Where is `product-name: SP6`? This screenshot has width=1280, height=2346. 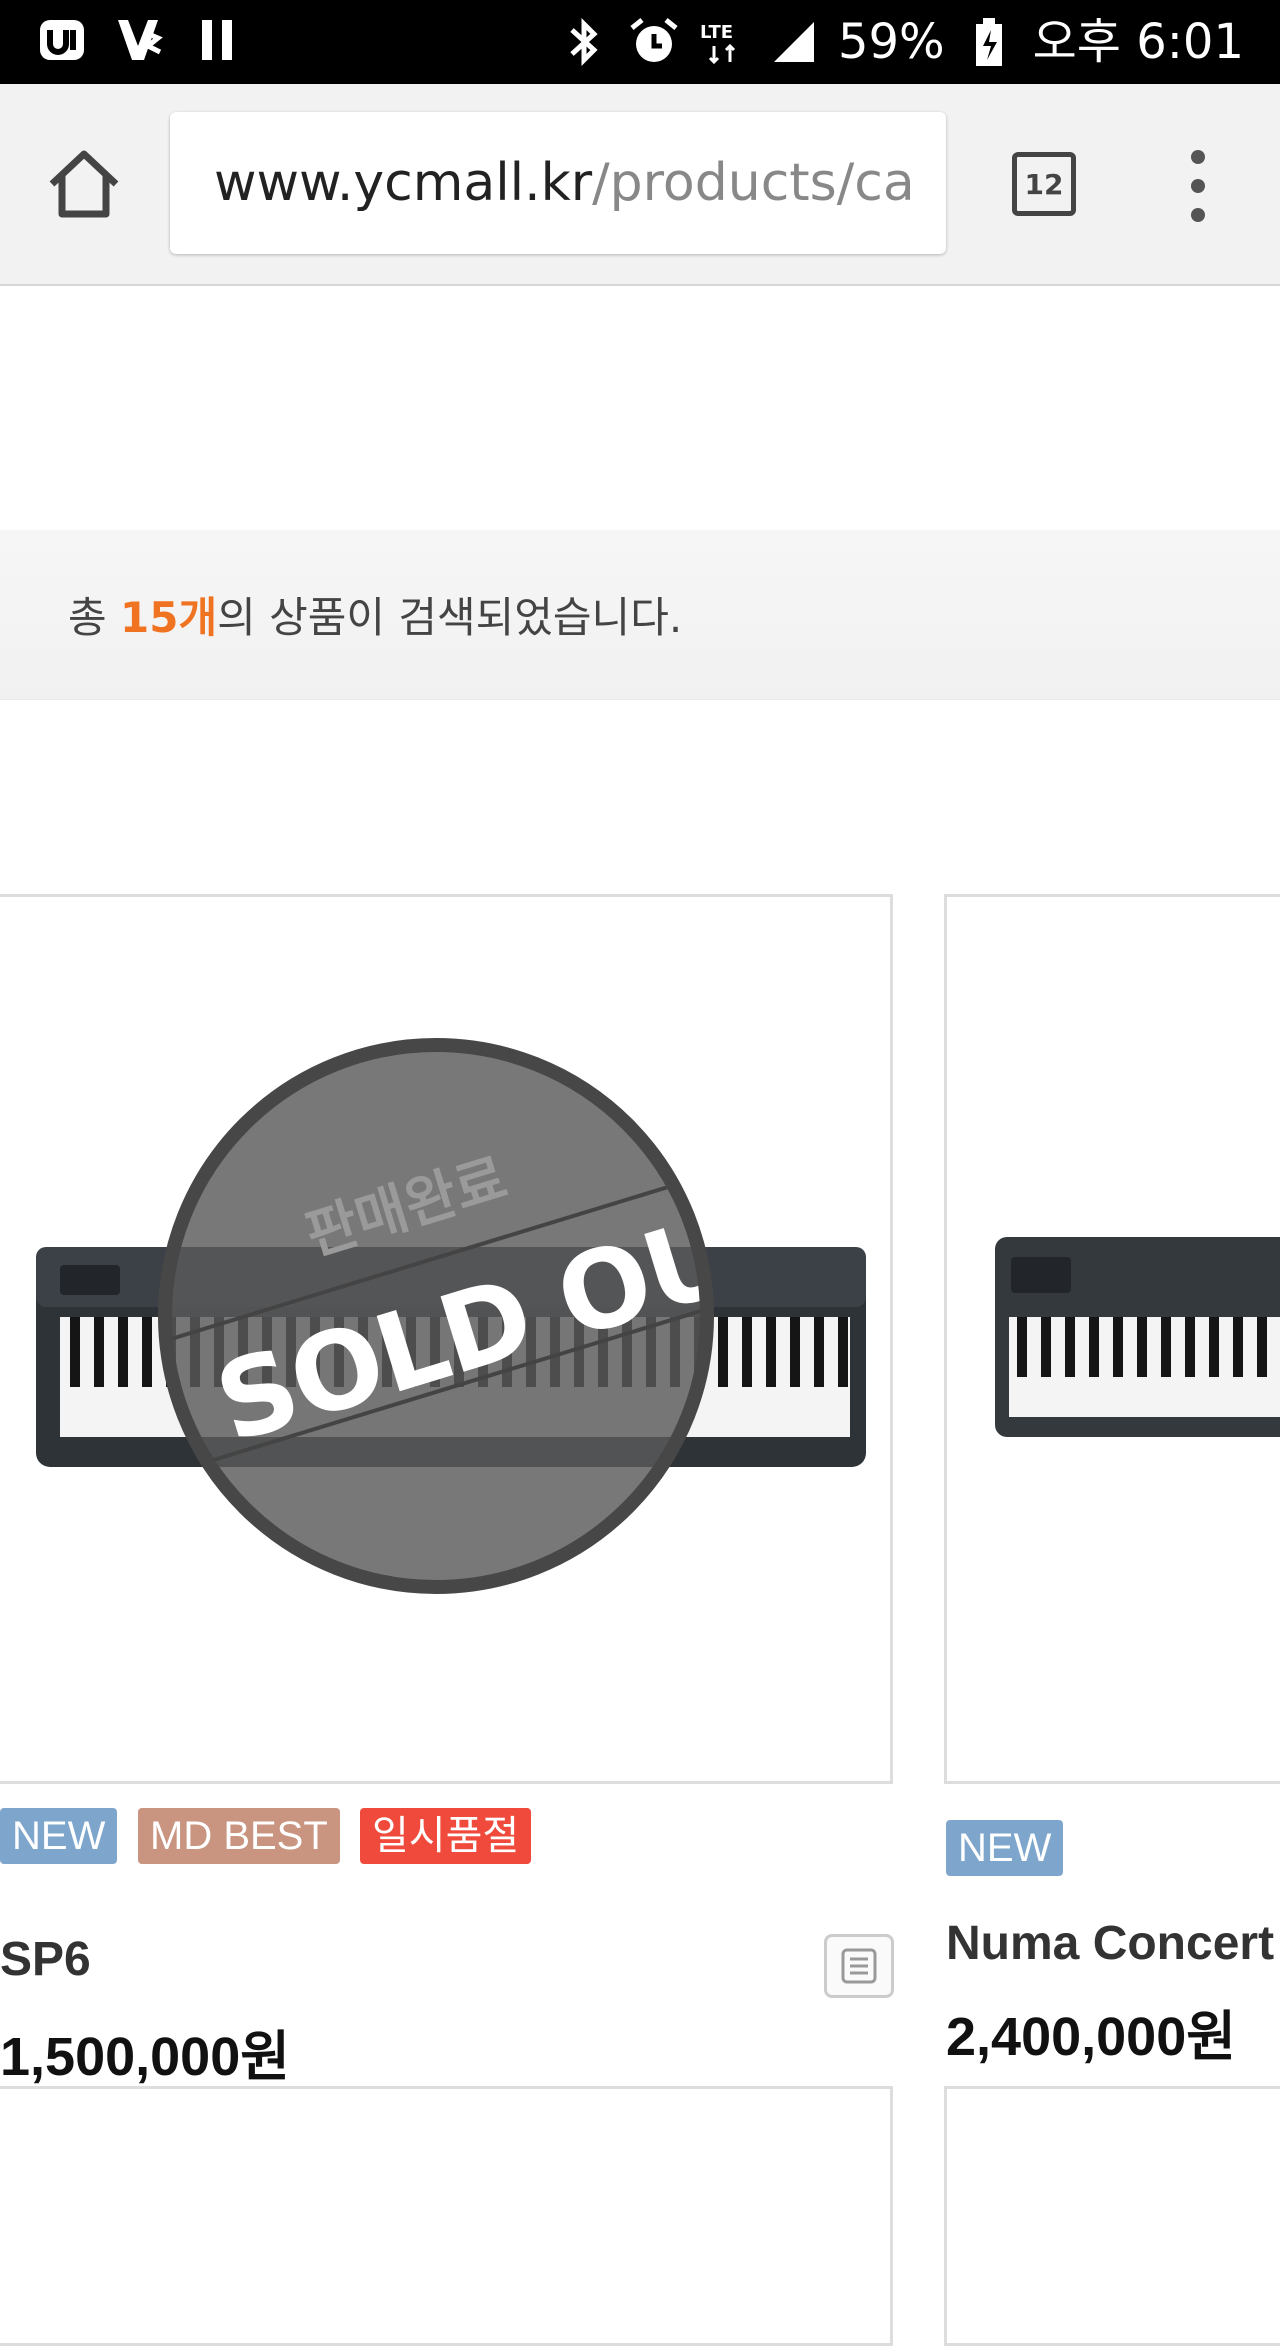
product-name: SP6 is located at coordinates (45, 1959).